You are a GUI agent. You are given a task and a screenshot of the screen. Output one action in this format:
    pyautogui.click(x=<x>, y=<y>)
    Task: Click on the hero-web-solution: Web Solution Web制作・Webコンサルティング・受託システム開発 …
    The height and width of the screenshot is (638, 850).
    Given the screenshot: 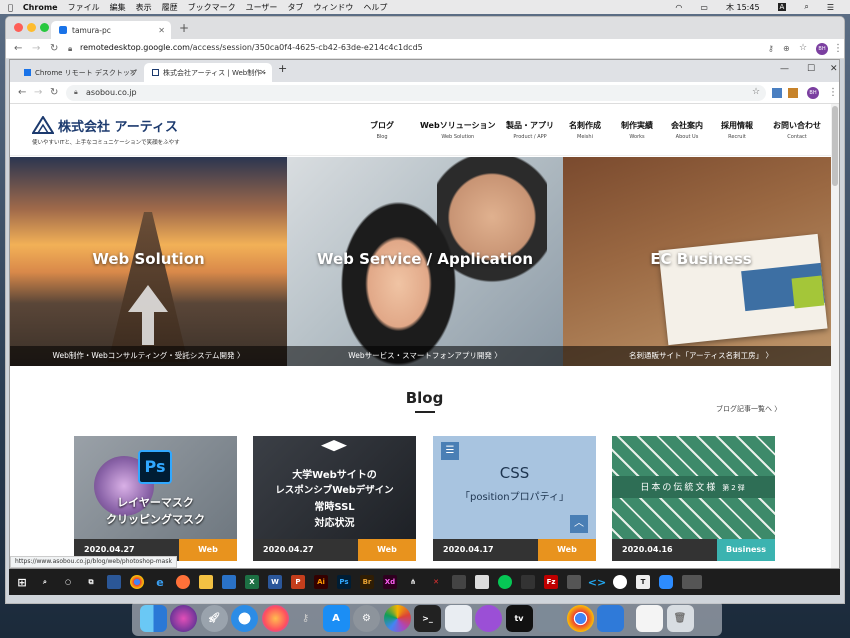 What is the action you would take?
    pyautogui.click(x=148, y=261)
    